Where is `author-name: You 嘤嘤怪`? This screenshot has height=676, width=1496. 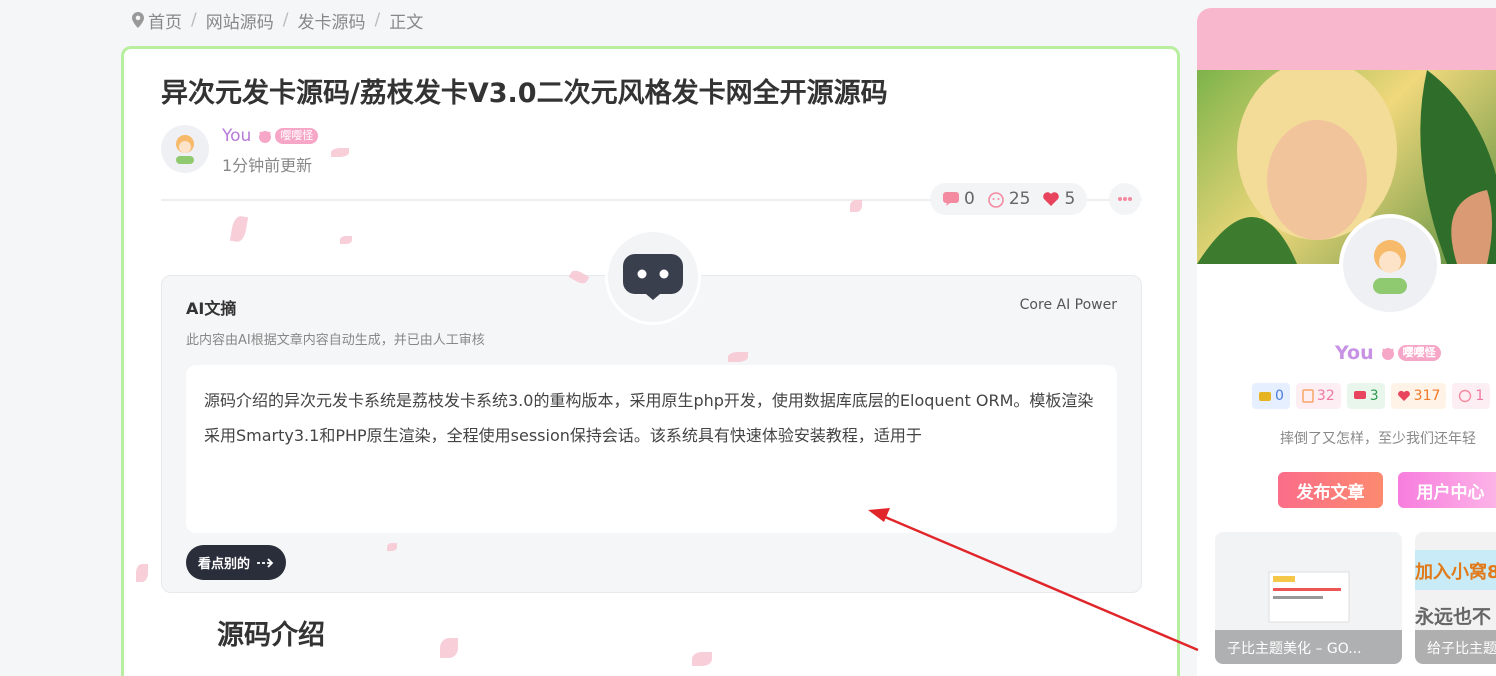
author-name: You 嘤嘤怪 is located at coordinates (270, 136).